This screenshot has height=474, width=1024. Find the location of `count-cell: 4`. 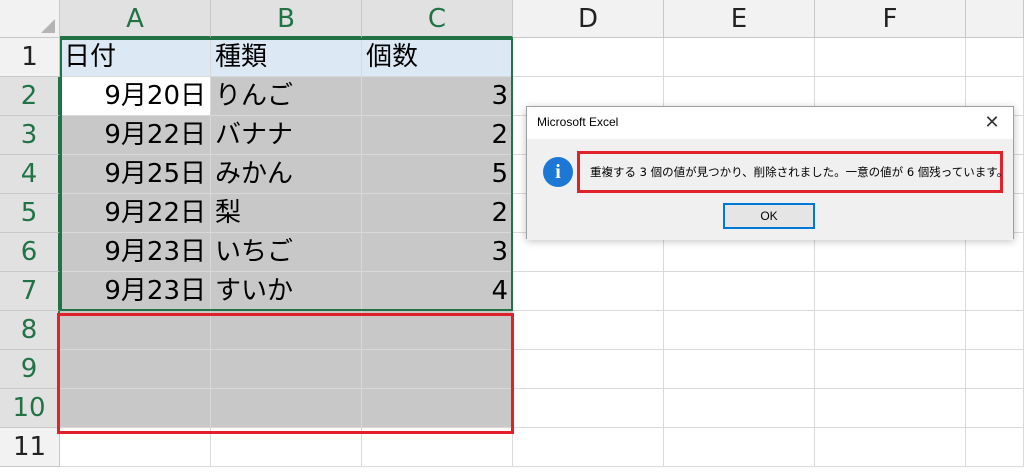

count-cell: 4 is located at coordinates (437, 291).